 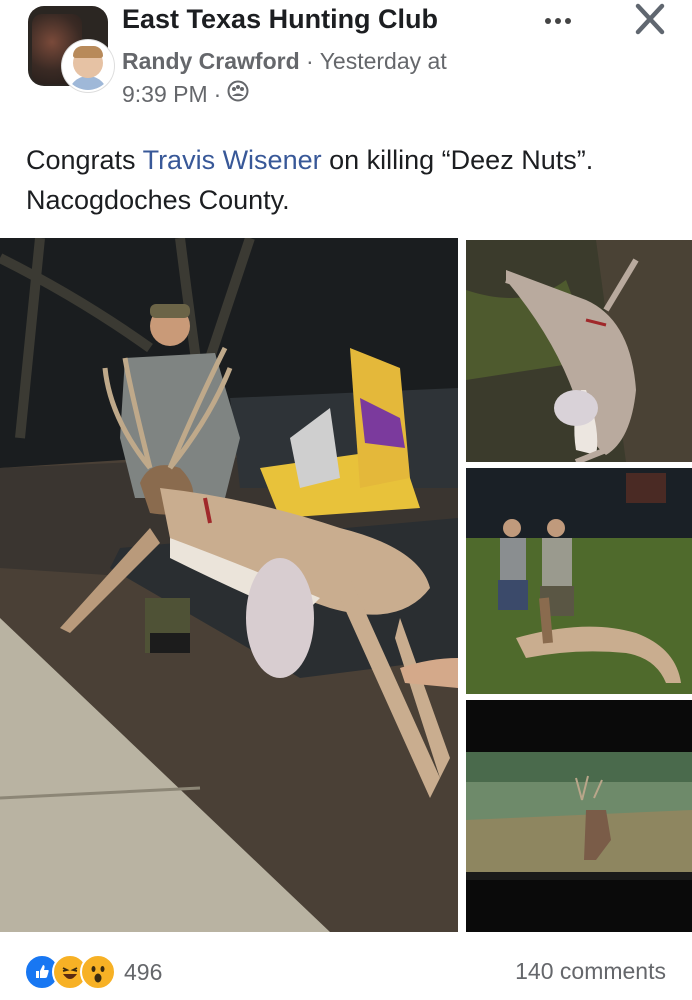 What do you see at coordinates (88, 52) in the screenshot?
I see `avatar-hair` at bounding box center [88, 52].